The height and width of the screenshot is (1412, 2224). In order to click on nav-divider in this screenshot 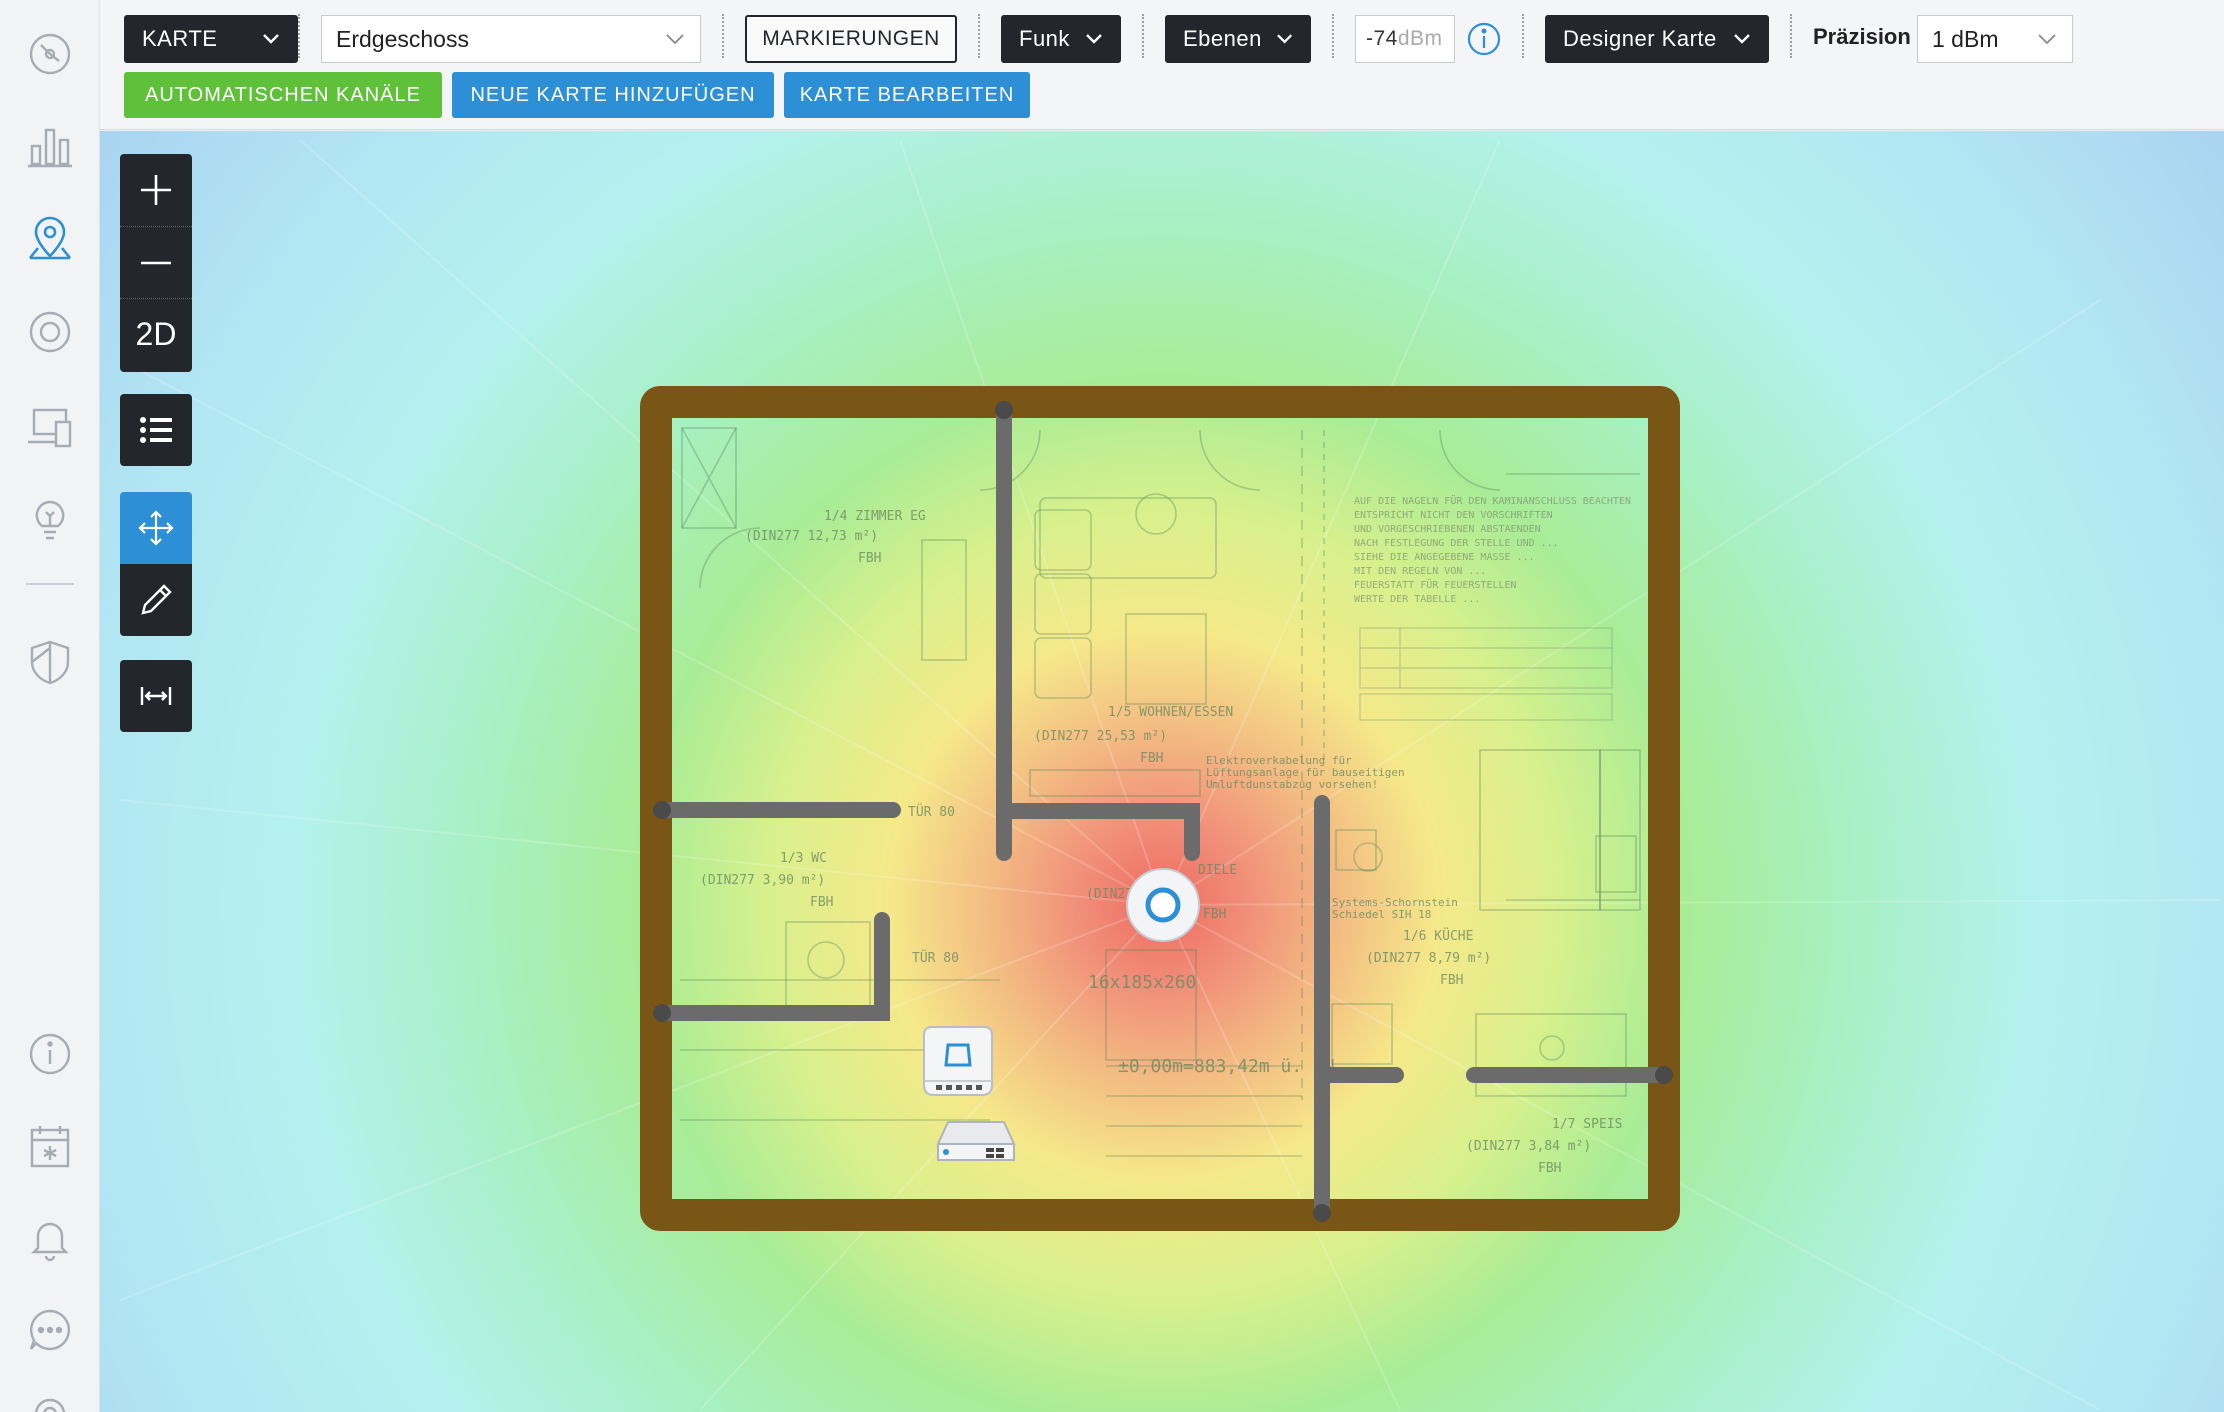, I will do `click(50, 584)`.